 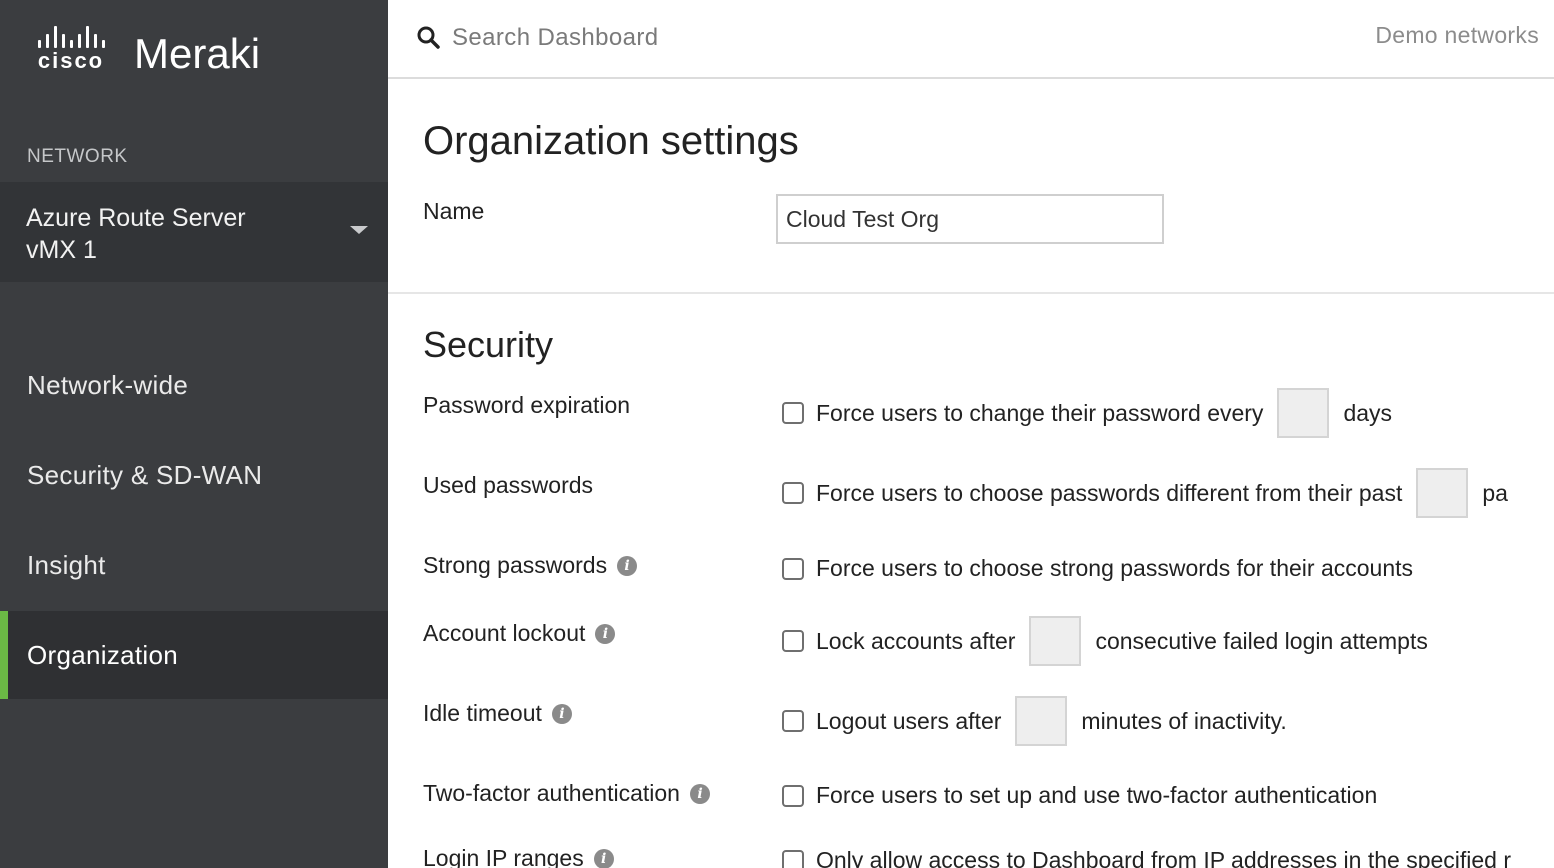 What do you see at coordinates (194, 385) in the screenshot?
I see `nav-item-network-wide: Network-wide` at bounding box center [194, 385].